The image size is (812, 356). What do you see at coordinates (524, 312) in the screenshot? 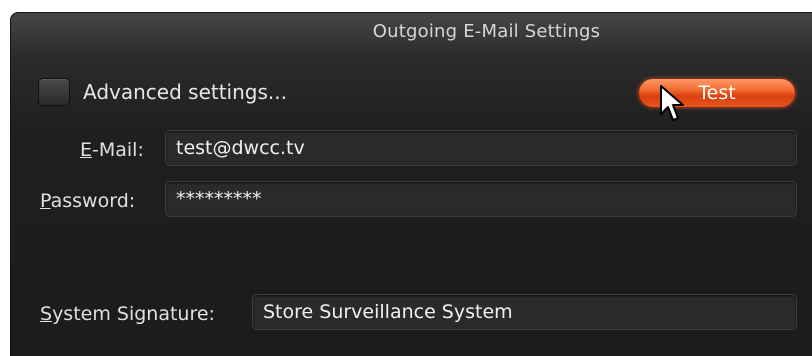
I see `system-signature-field: Store Surveillance System` at bounding box center [524, 312].